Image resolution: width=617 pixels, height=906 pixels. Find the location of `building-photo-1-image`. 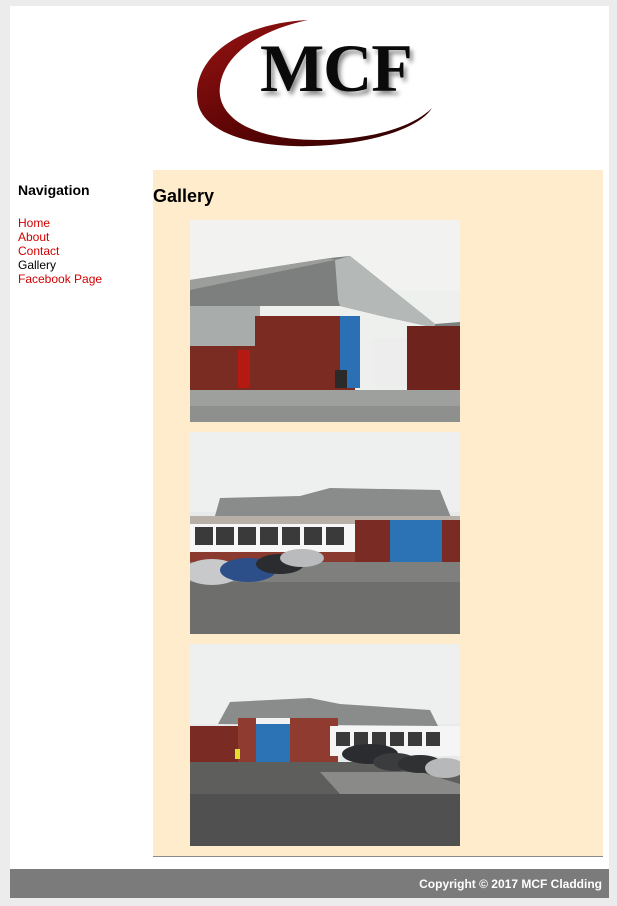

building-photo-1-image is located at coordinates (325, 321).